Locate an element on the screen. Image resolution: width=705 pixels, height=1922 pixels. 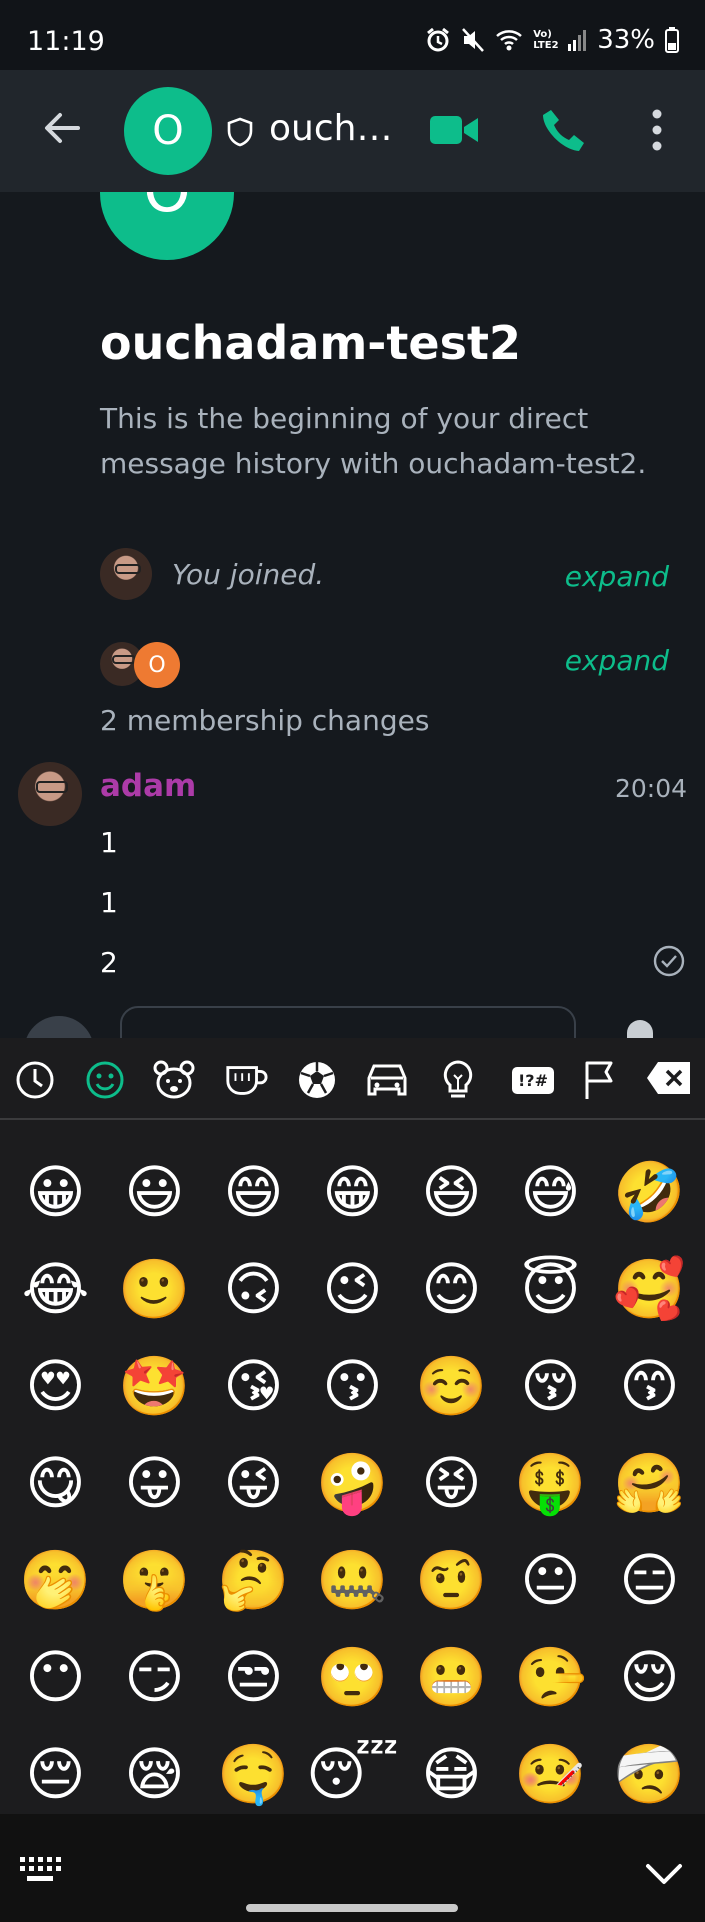
emoji-key: 😂 is located at coordinates (55, 1289).